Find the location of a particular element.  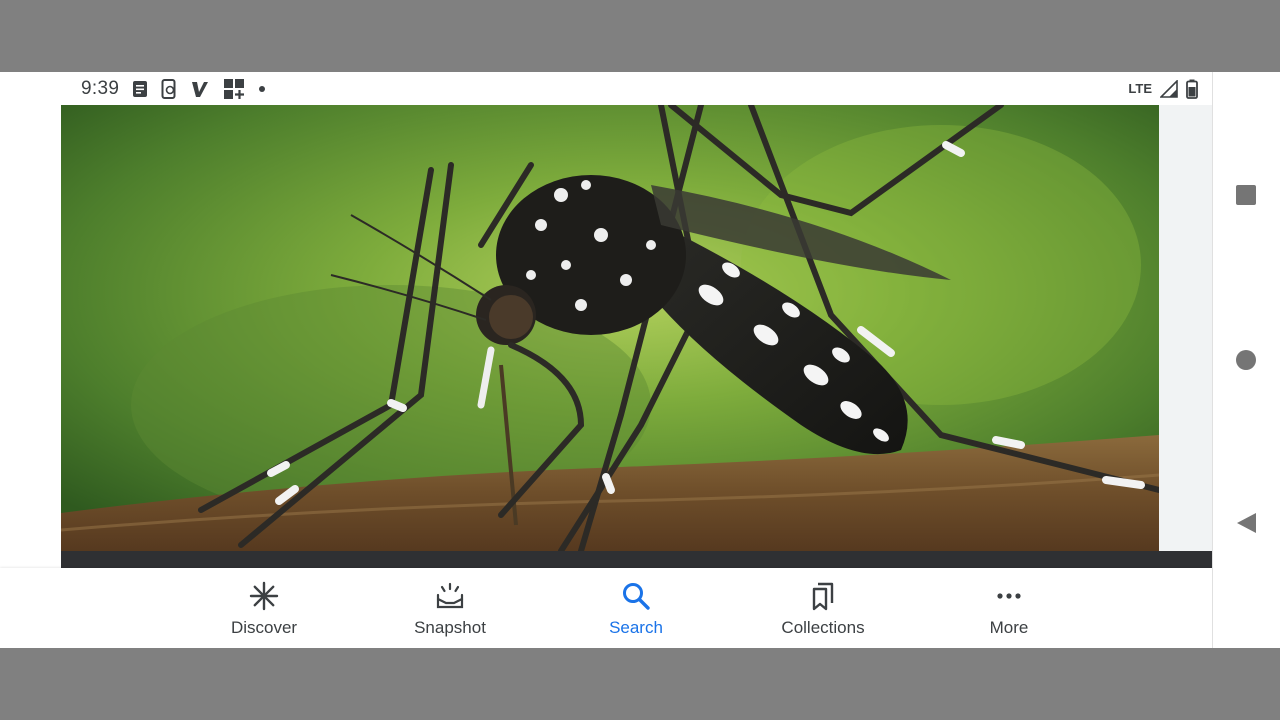

dot-icon is located at coordinates (262, 89).